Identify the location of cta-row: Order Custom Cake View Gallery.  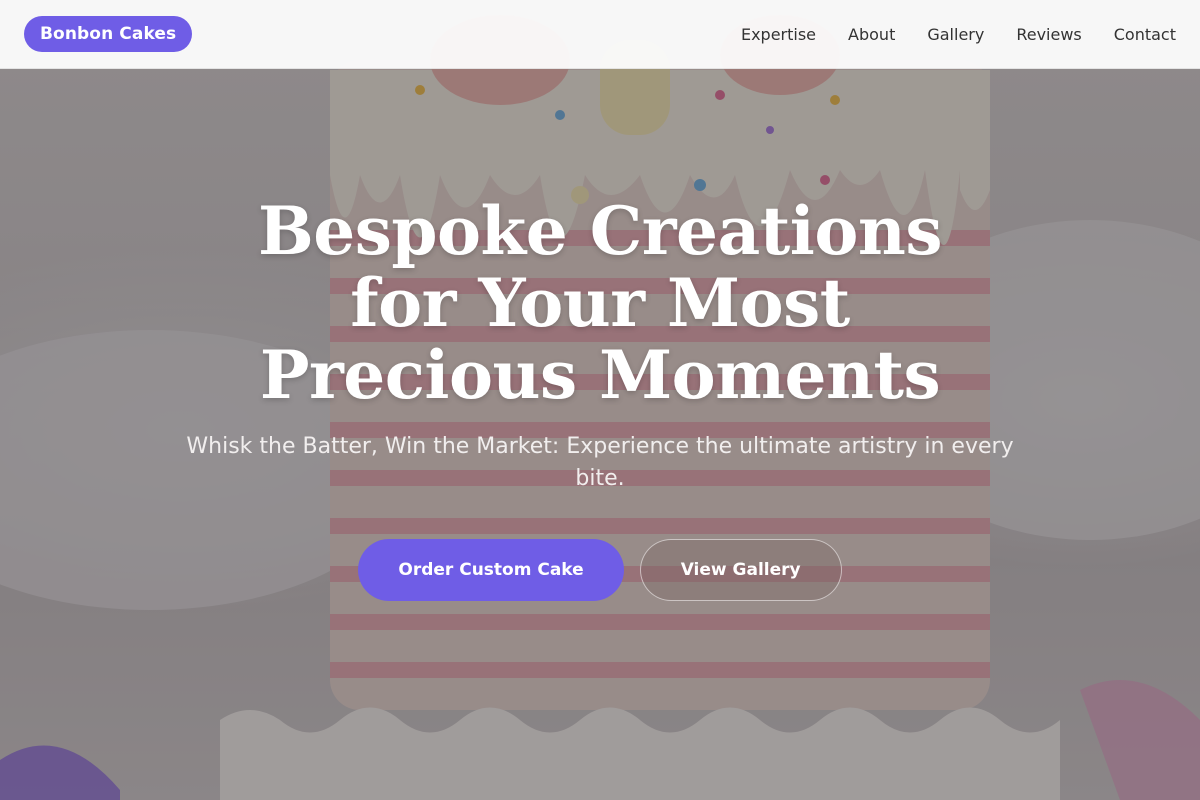
(600, 570).